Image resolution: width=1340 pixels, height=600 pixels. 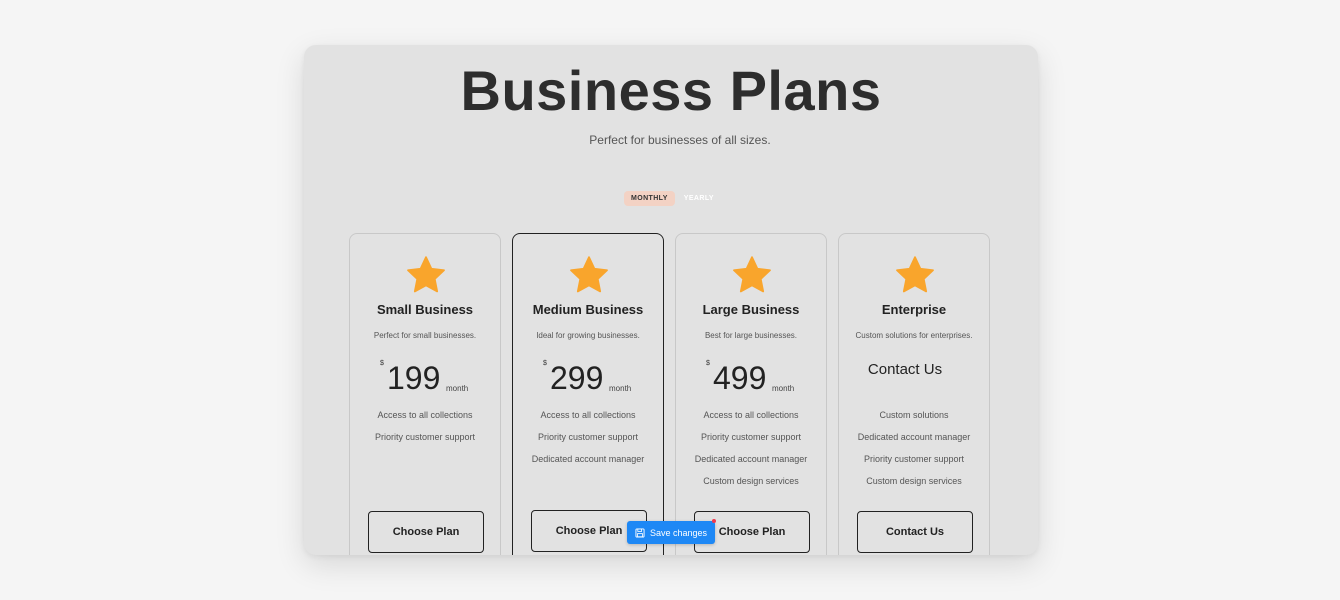 I want to click on plan-price: $ 299 month, so click(x=603, y=377).